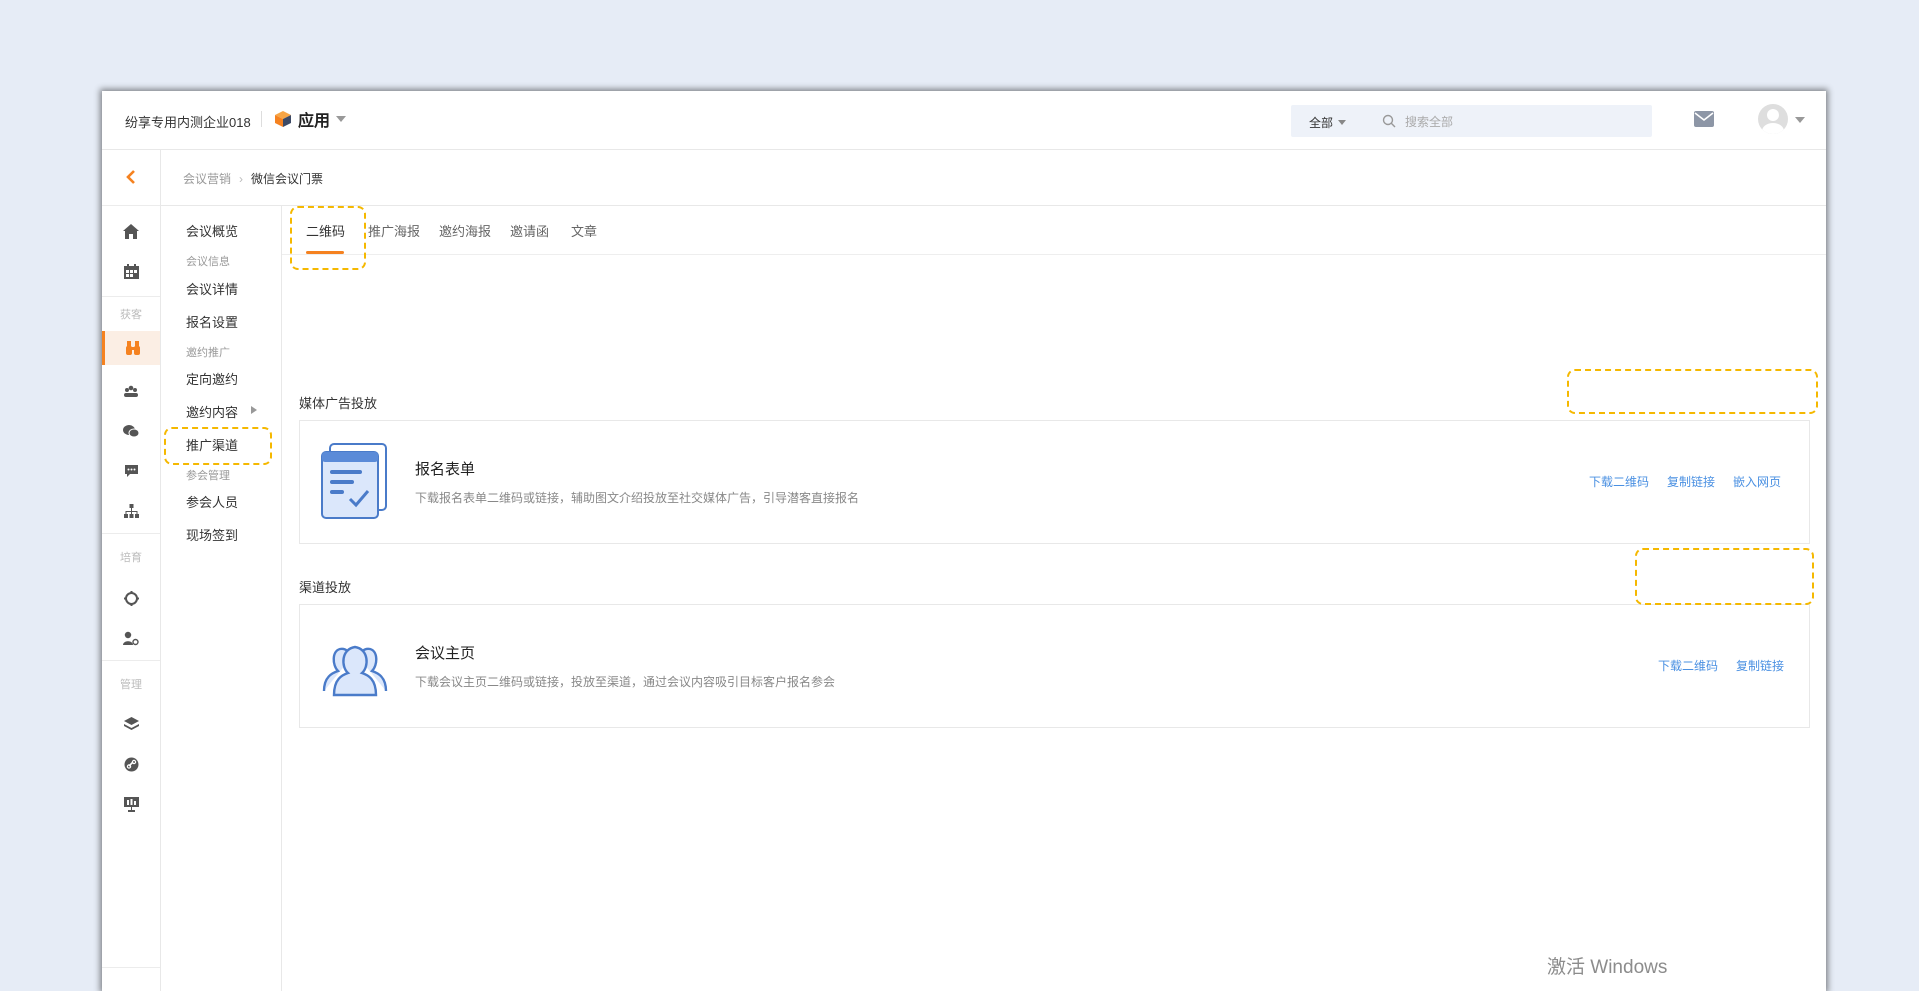  What do you see at coordinates (131, 558) in the screenshot?
I see `rail-group-label: 培育` at bounding box center [131, 558].